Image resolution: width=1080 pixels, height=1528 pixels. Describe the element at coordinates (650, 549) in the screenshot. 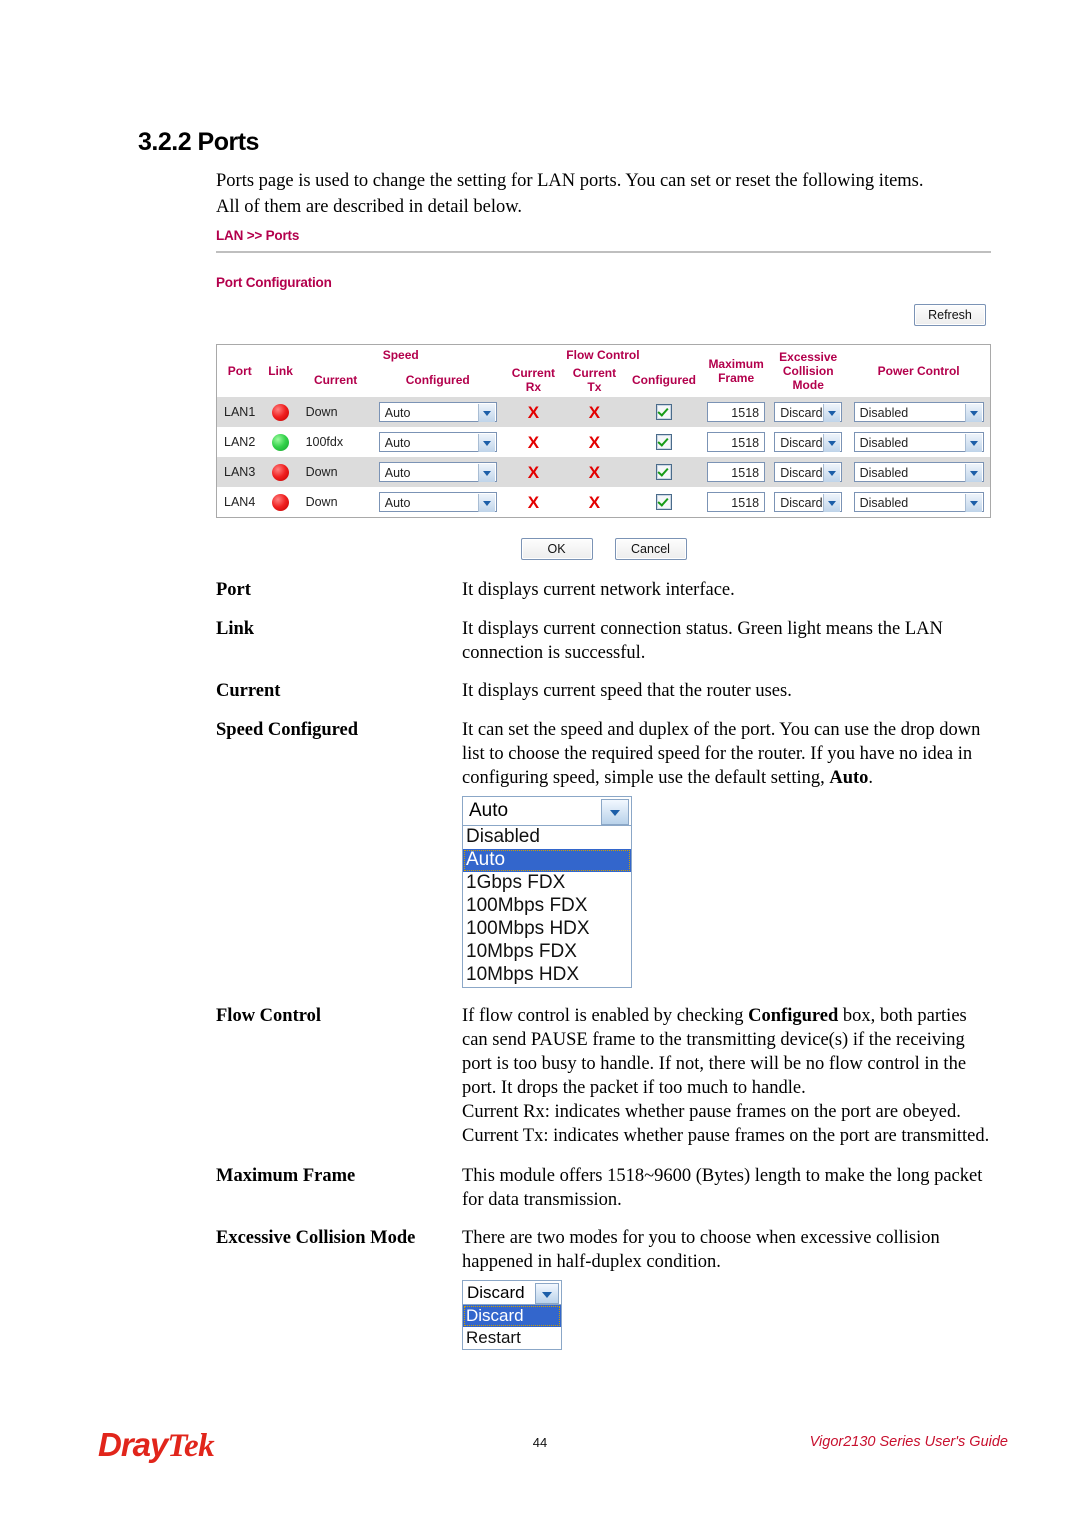

I see `cancel-button: Cancel` at that location.